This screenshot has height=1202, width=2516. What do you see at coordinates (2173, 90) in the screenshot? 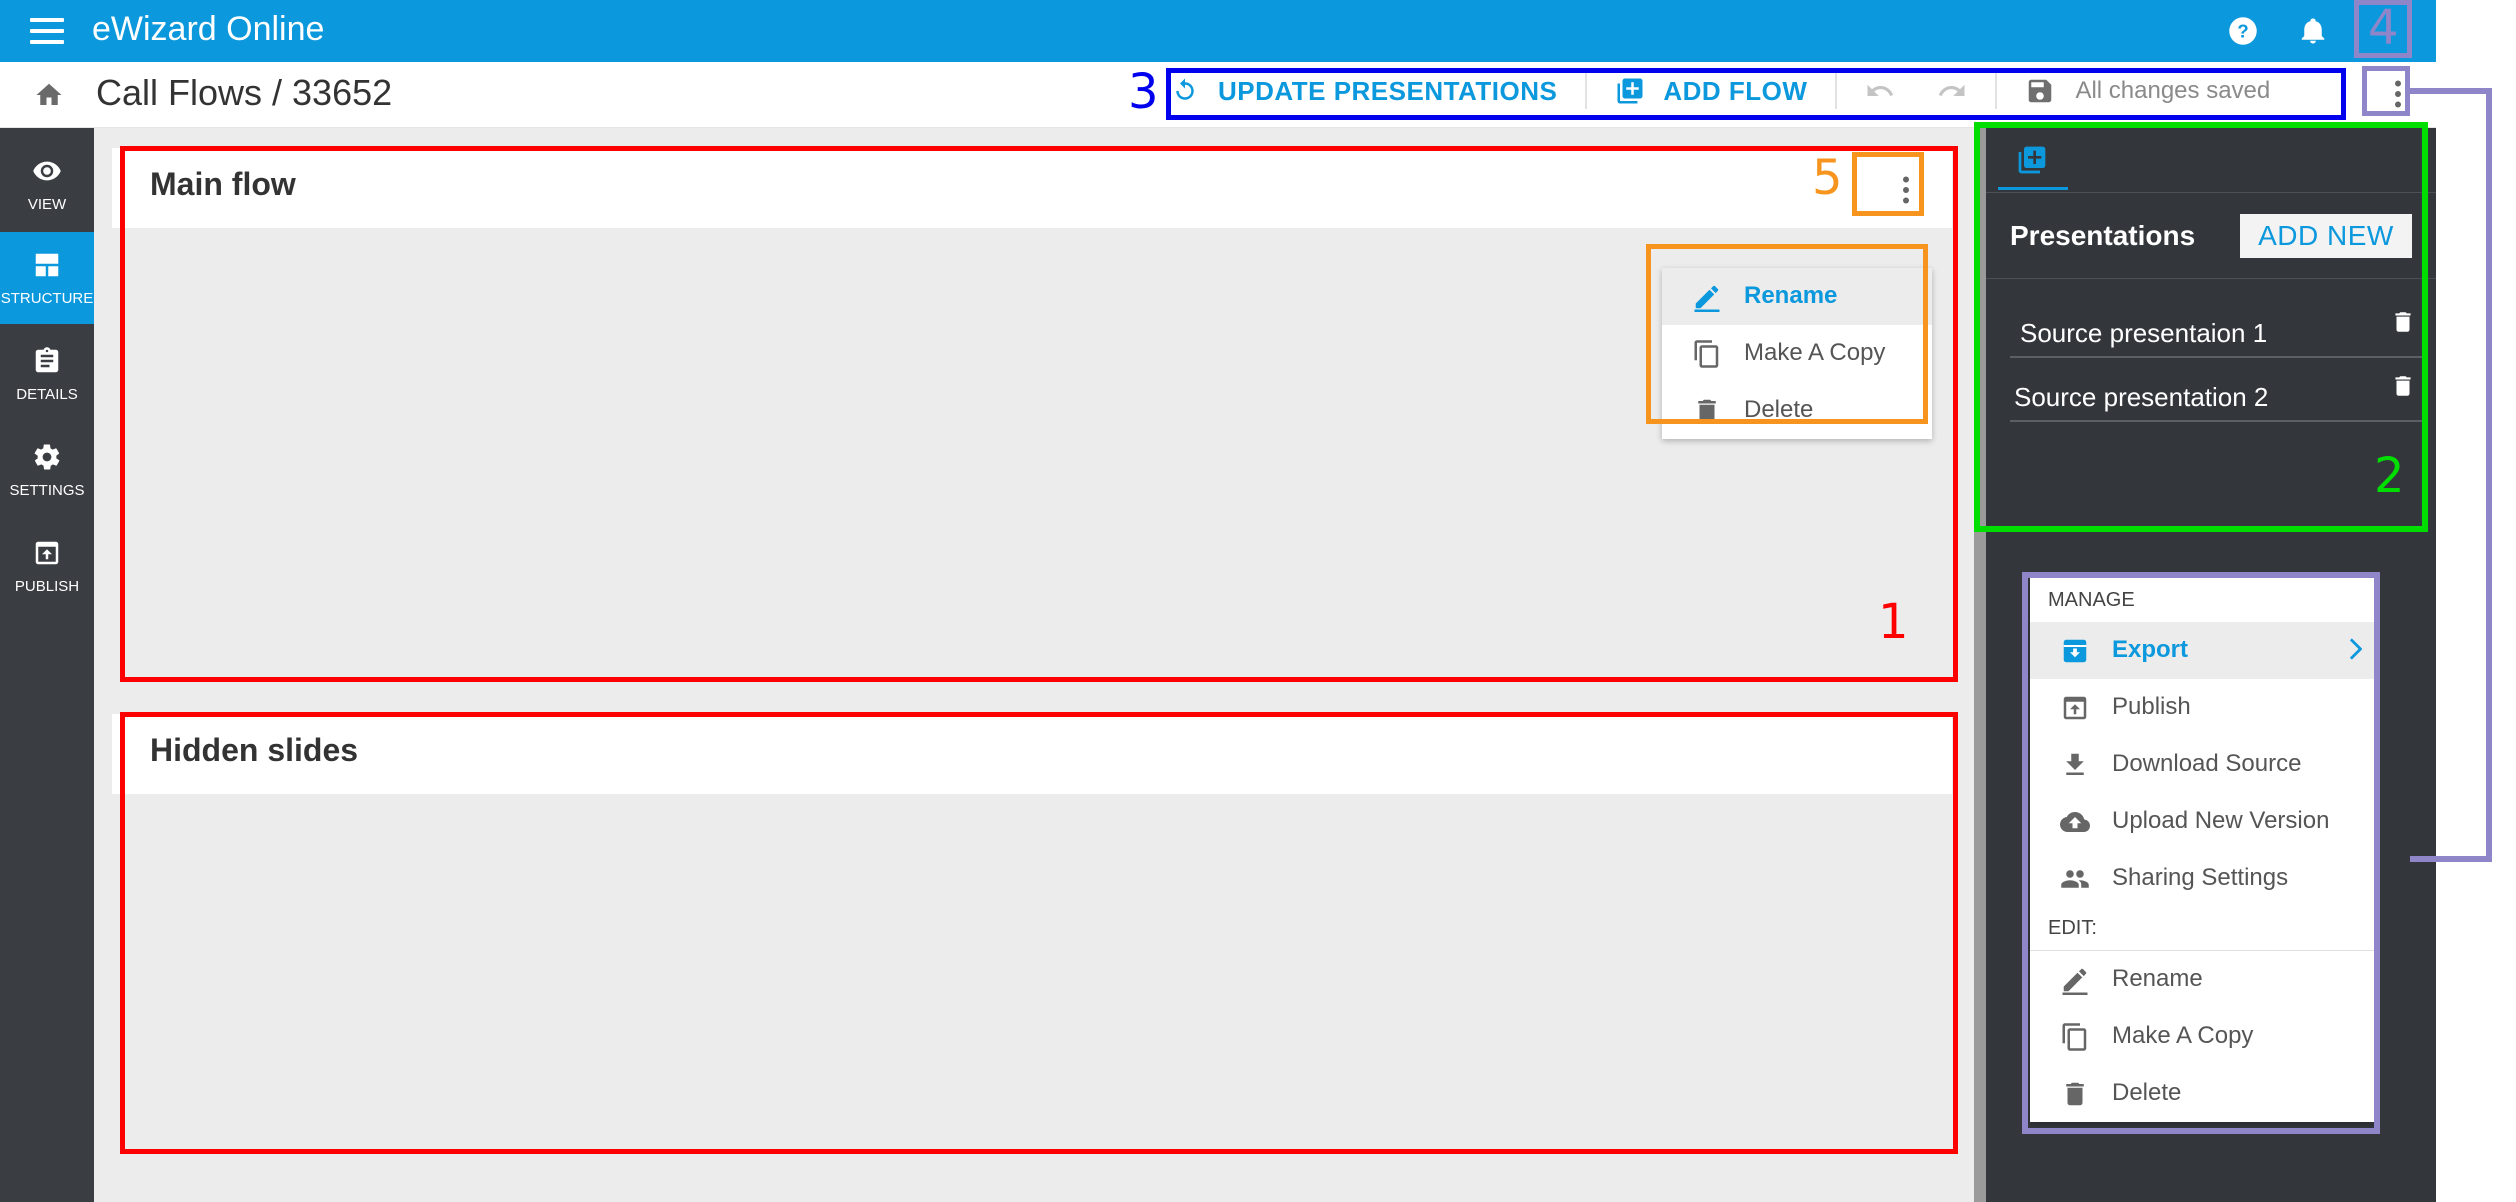
I see `save-status-text: All changes saved` at bounding box center [2173, 90].